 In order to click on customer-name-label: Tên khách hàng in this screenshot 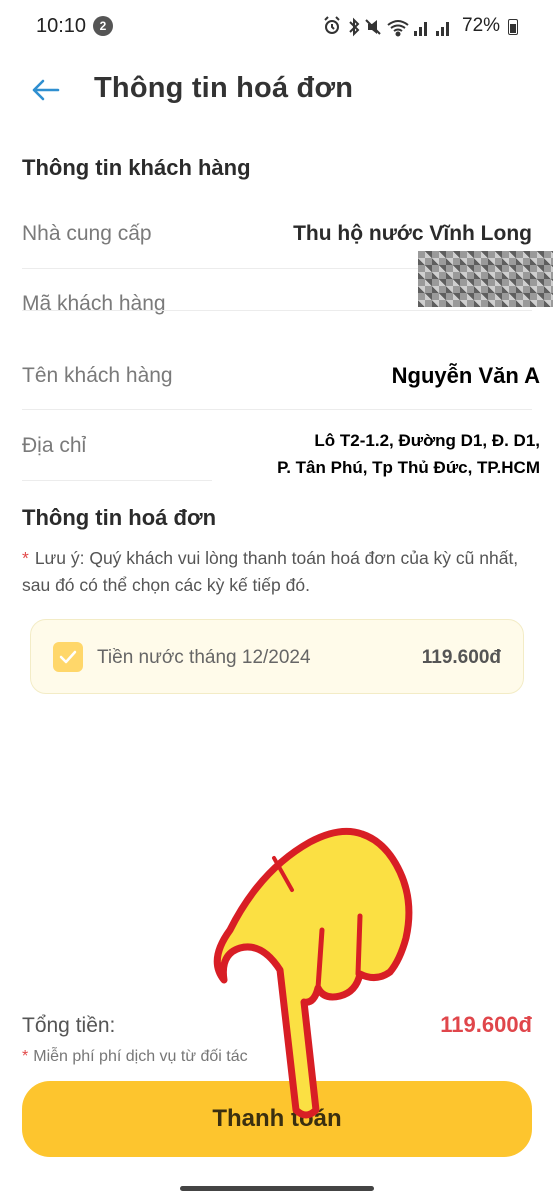, I will do `click(97, 375)`.